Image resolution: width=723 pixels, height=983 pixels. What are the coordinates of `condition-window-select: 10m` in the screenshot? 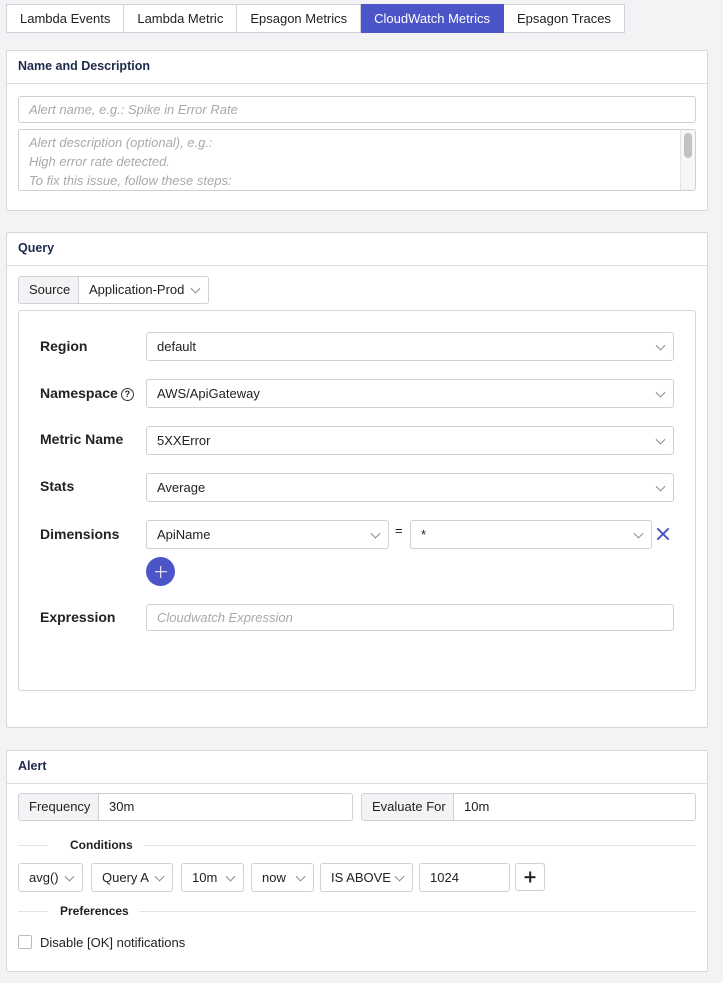 It's located at (212, 877).